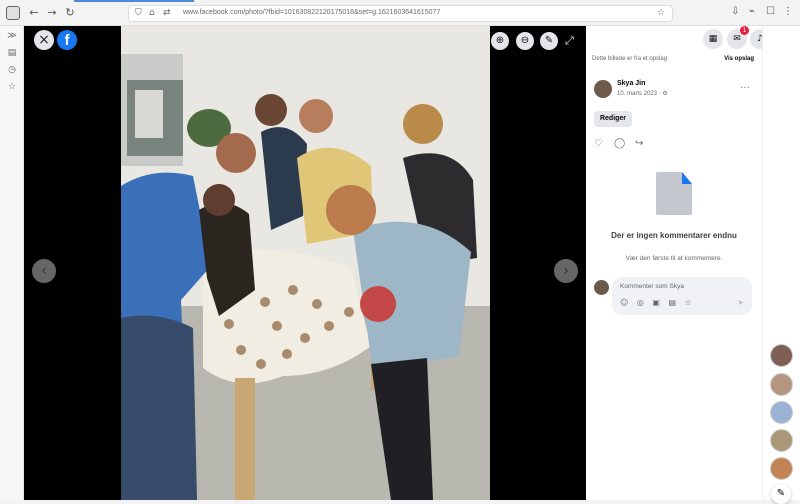  What do you see at coordinates (740, 302) in the screenshot?
I see `send-icon: ➤` at bounding box center [740, 302].